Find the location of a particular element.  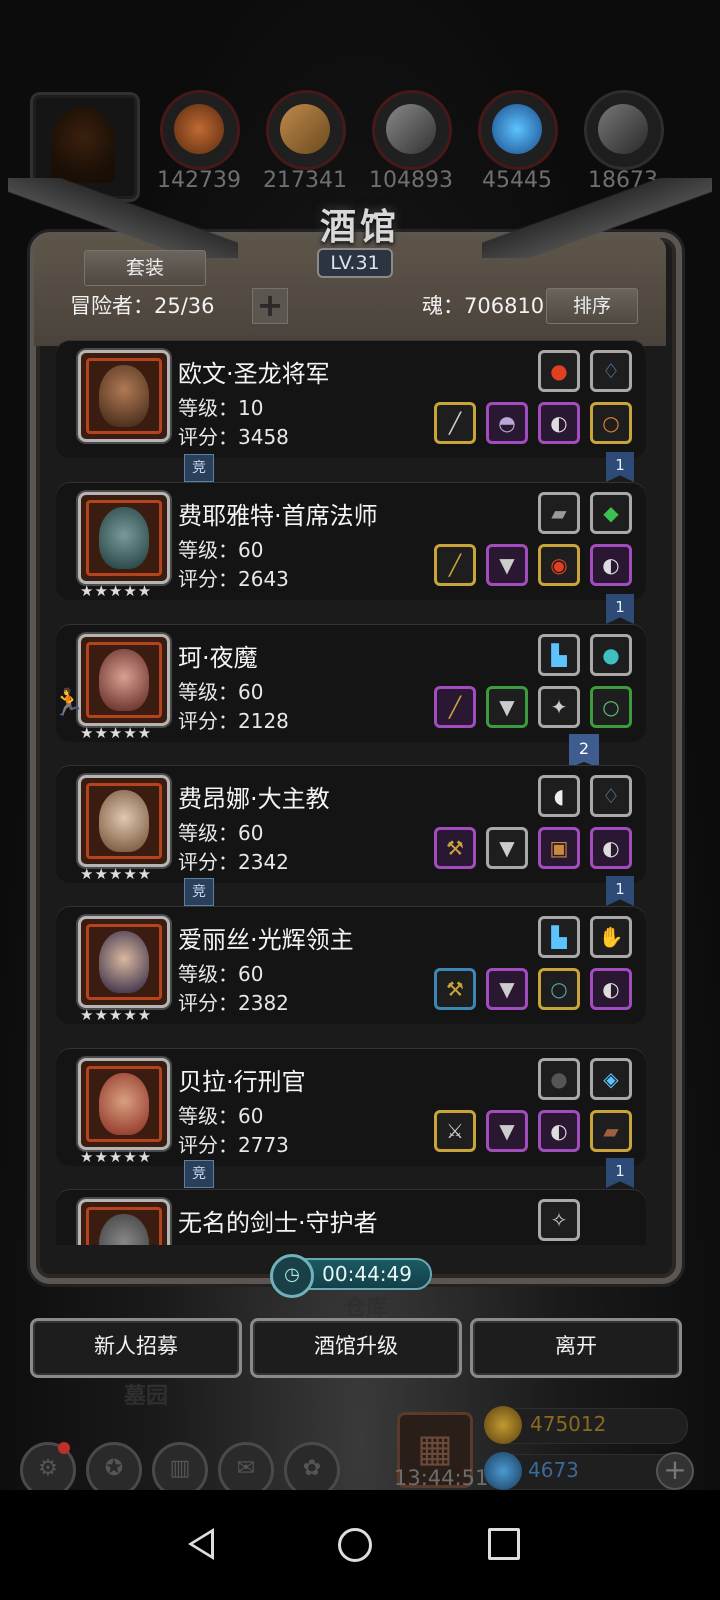

hero-card: 🏃 ★★★★★ 珂·夜魔 等级：60 评分：2128 ▙ ● ╱ ▼ ✦ ○ is located at coordinates (351, 683).